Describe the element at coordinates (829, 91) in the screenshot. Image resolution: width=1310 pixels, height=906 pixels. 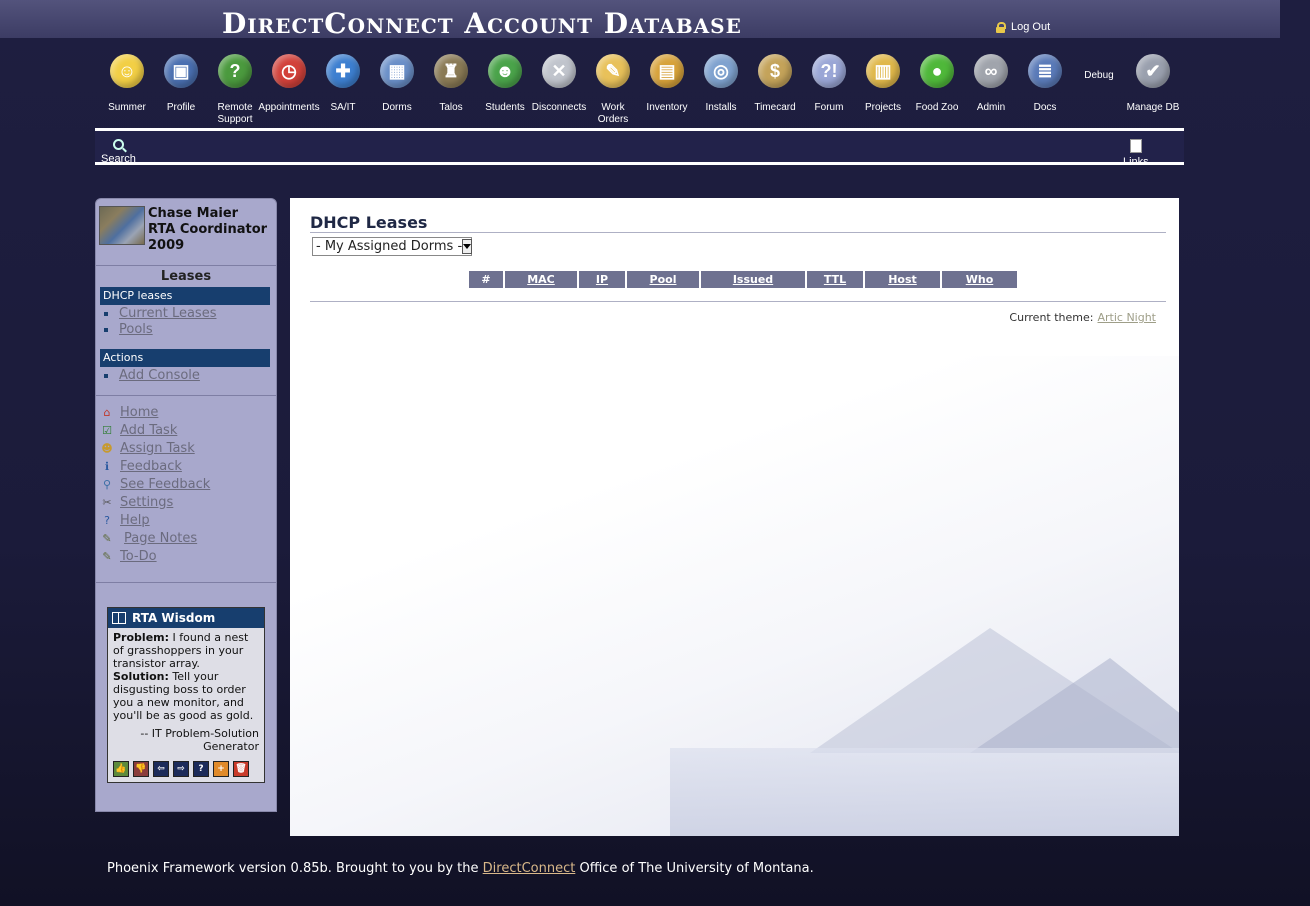
I see `nav-forum: ?! Forum` at that location.